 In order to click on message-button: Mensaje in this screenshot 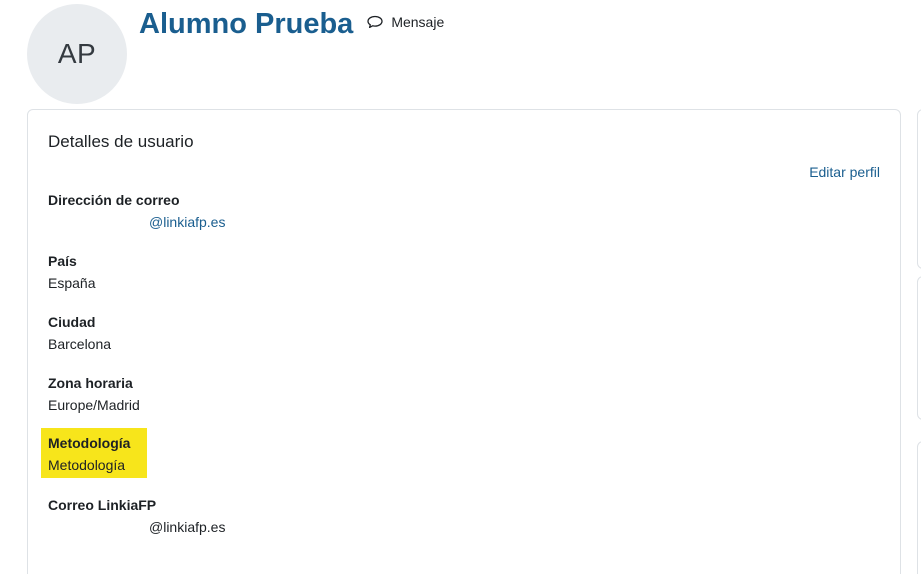, I will do `click(405, 22)`.